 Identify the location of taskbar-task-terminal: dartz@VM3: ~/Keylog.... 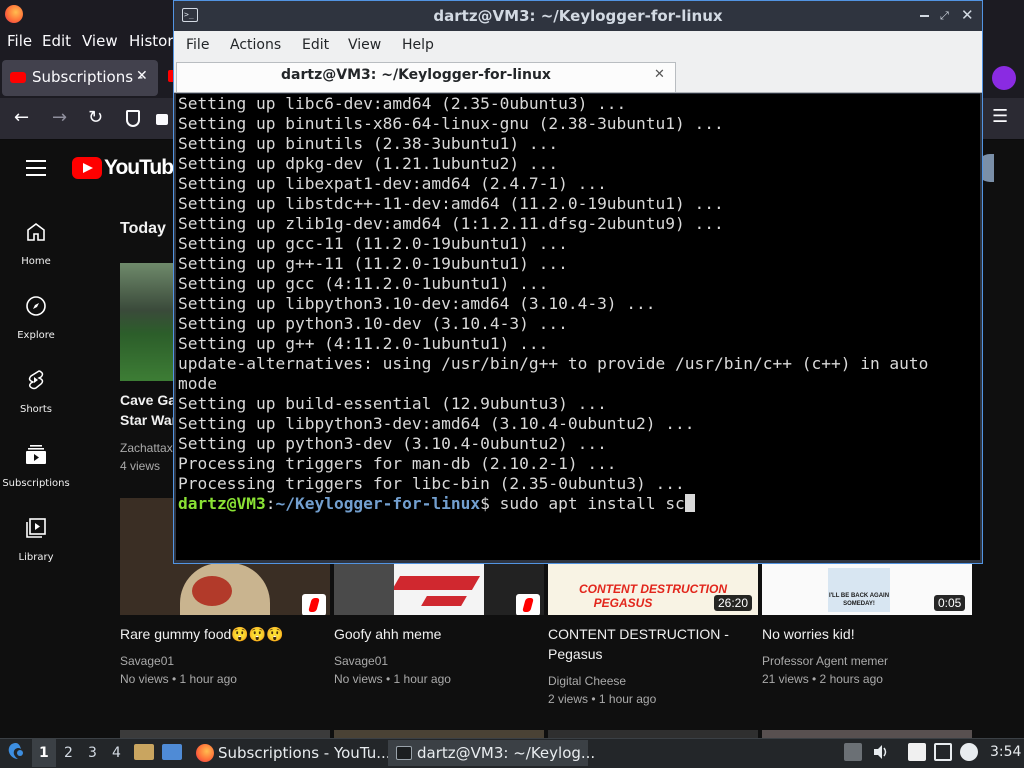
(491, 753).